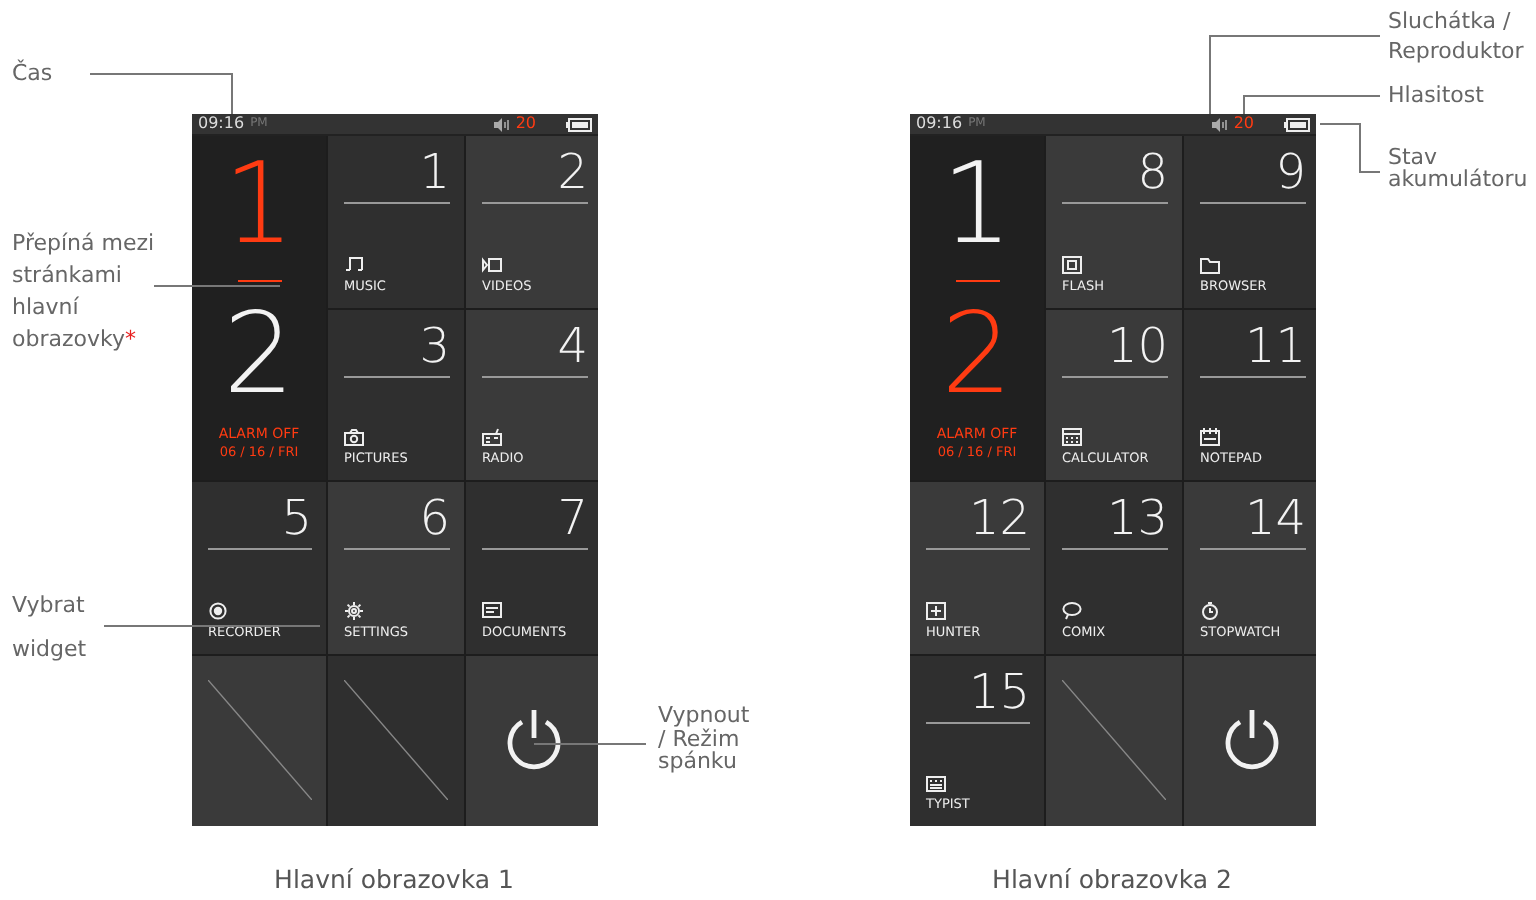 The image size is (1536, 900). What do you see at coordinates (572, 172) in the screenshot?
I see `tile-number: 2` at bounding box center [572, 172].